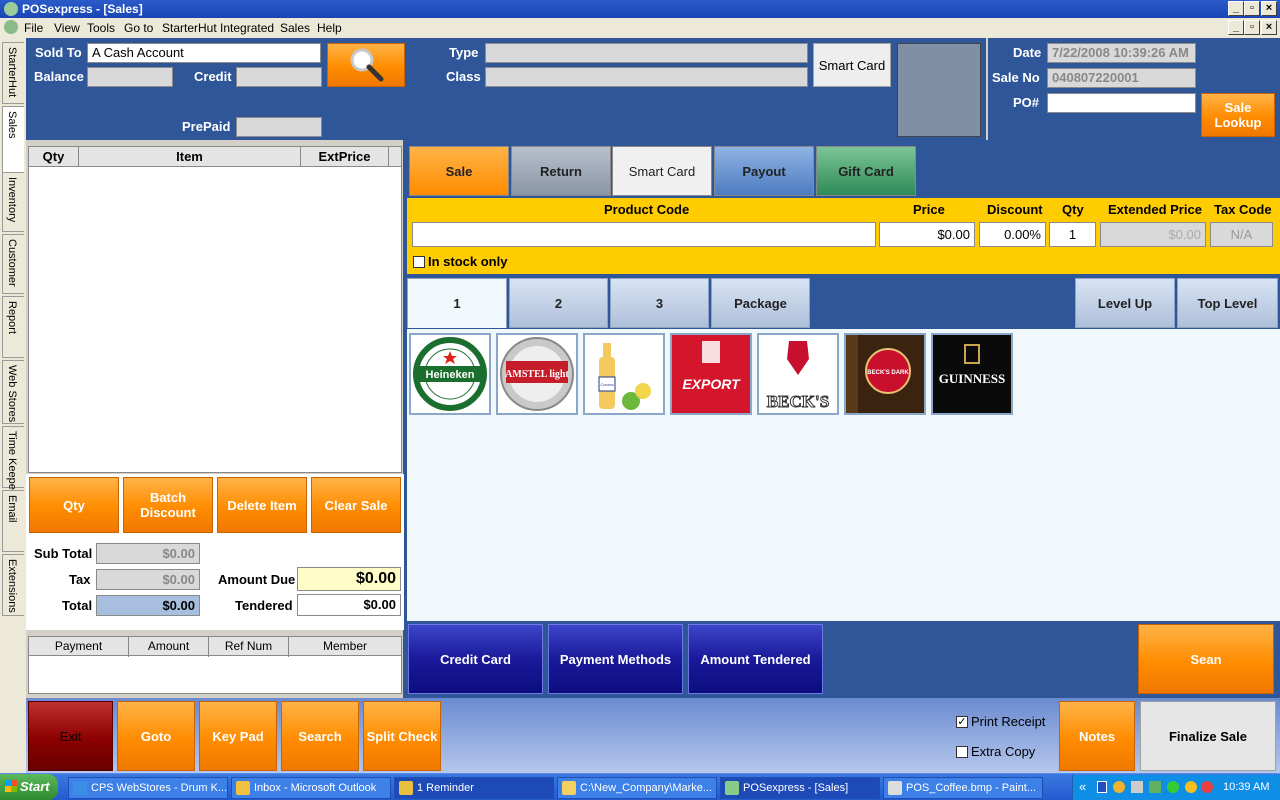  Describe the element at coordinates (13, 521) in the screenshot. I see `tab-email: Email` at that location.